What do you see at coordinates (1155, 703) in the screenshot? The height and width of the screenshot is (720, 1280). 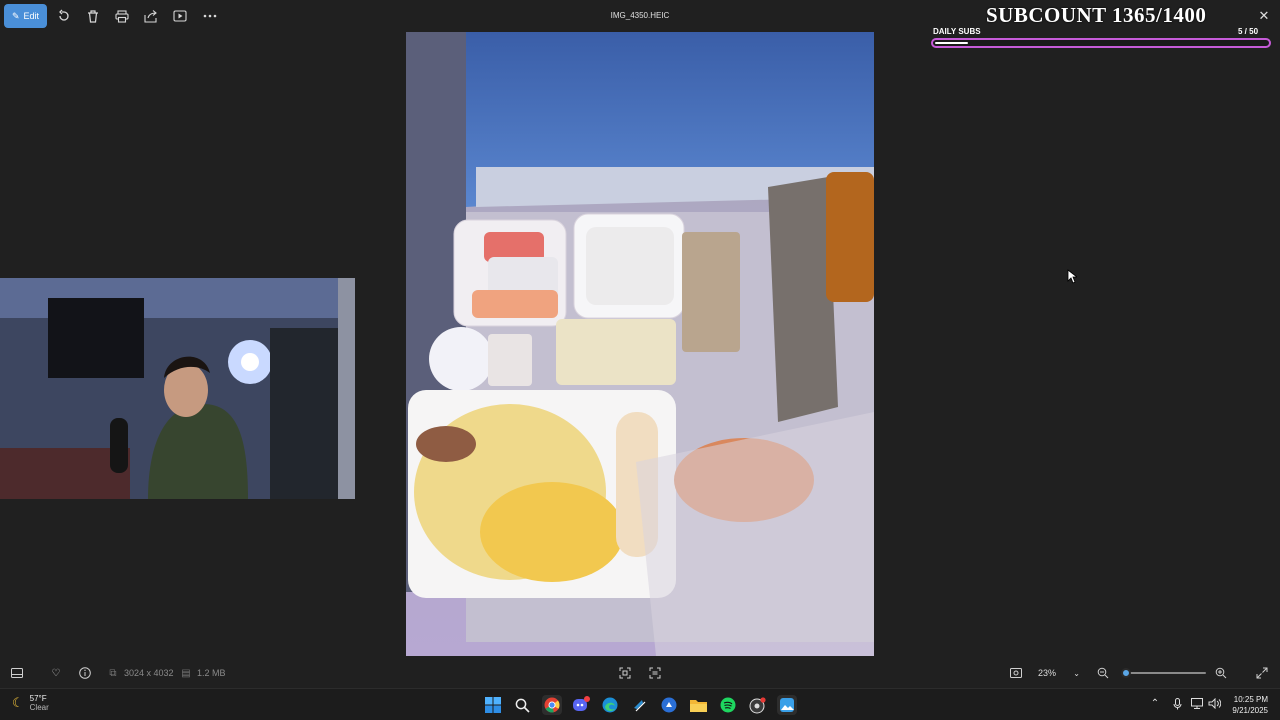 I see `chevron-up-icon: ⌃` at bounding box center [1155, 703].